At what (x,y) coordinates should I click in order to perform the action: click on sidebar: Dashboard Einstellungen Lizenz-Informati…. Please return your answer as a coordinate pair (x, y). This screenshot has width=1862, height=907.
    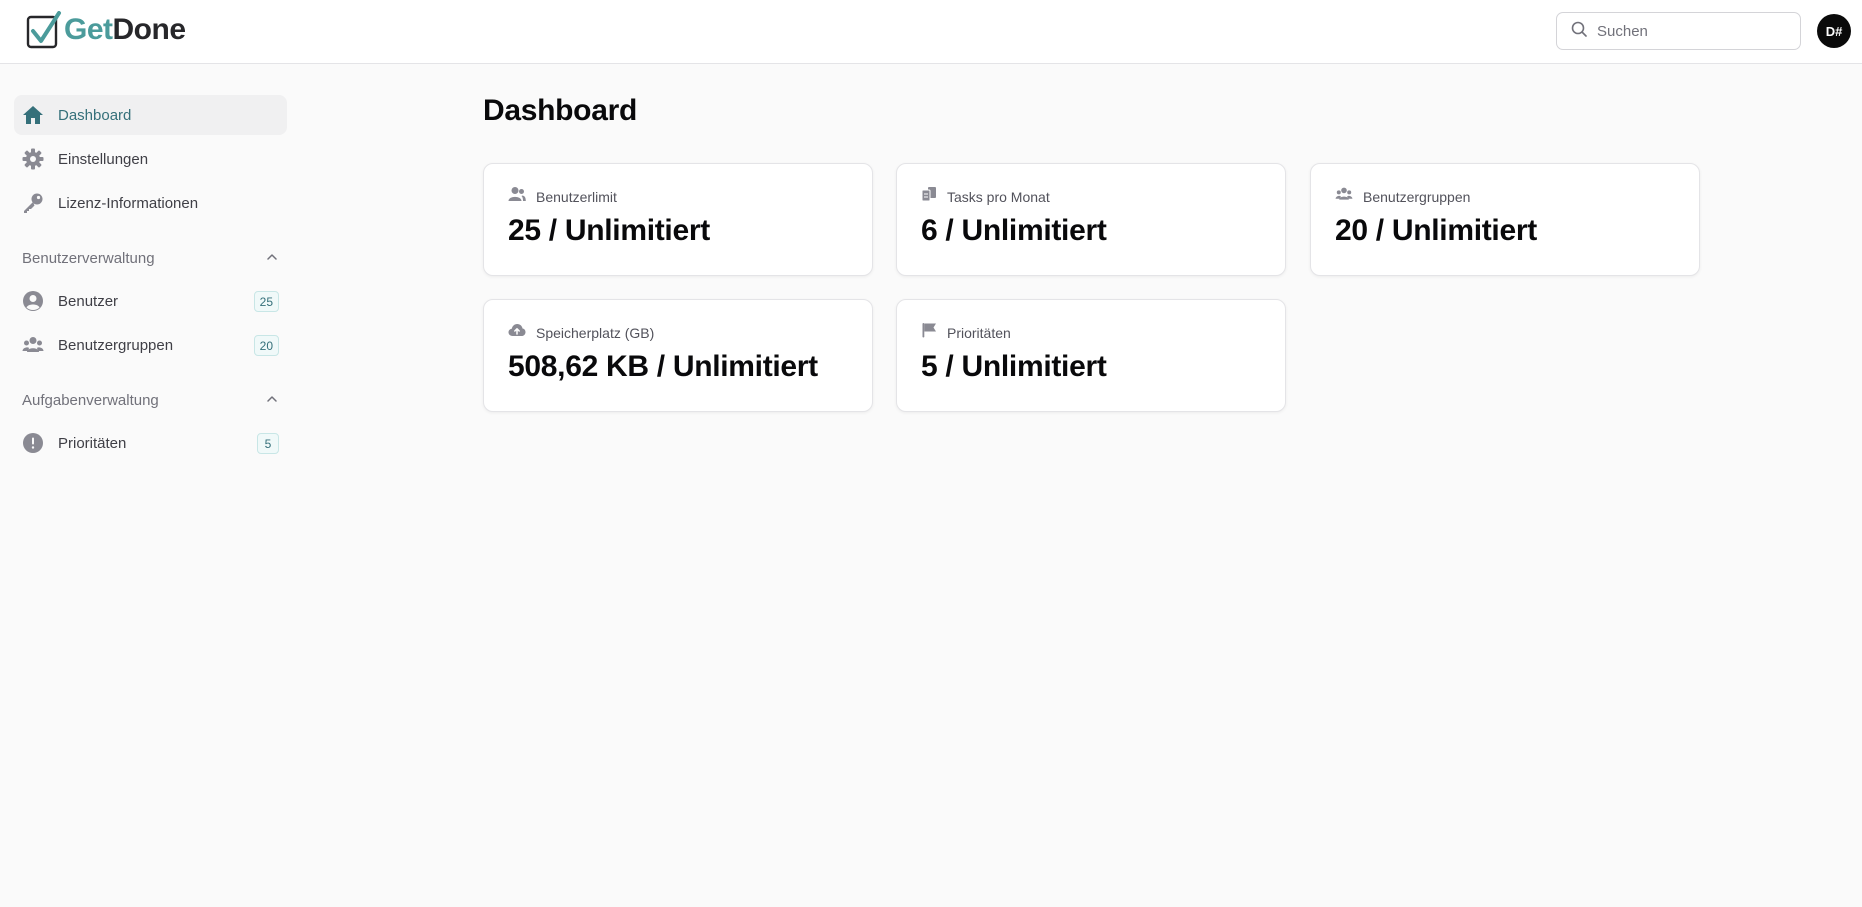
    Looking at the image, I should click on (150, 281).